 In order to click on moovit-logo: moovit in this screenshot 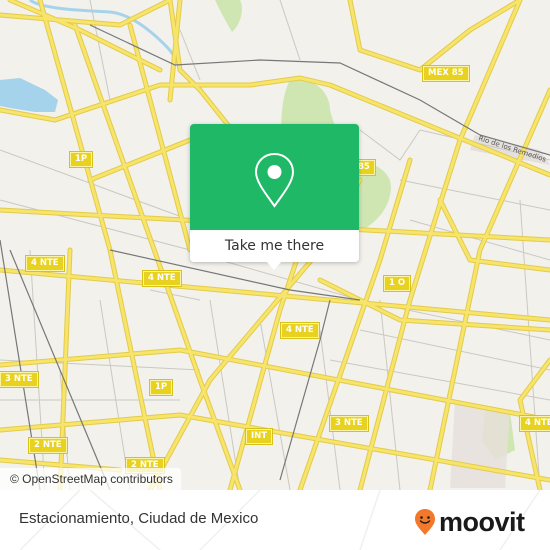, I will do `click(469, 522)`.